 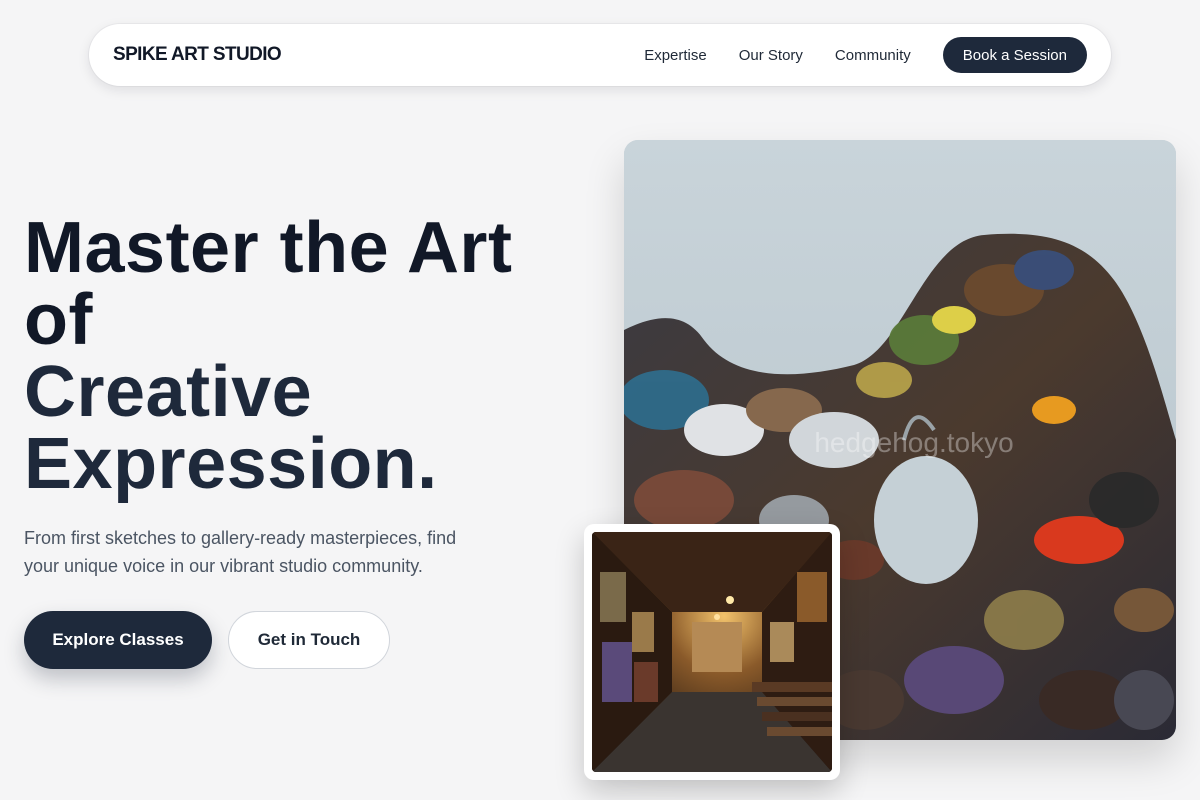 What do you see at coordinates (675, 55) in the screenshot?
I see `nav-link-expertise: Expertise` at bounding box center [675, 55].